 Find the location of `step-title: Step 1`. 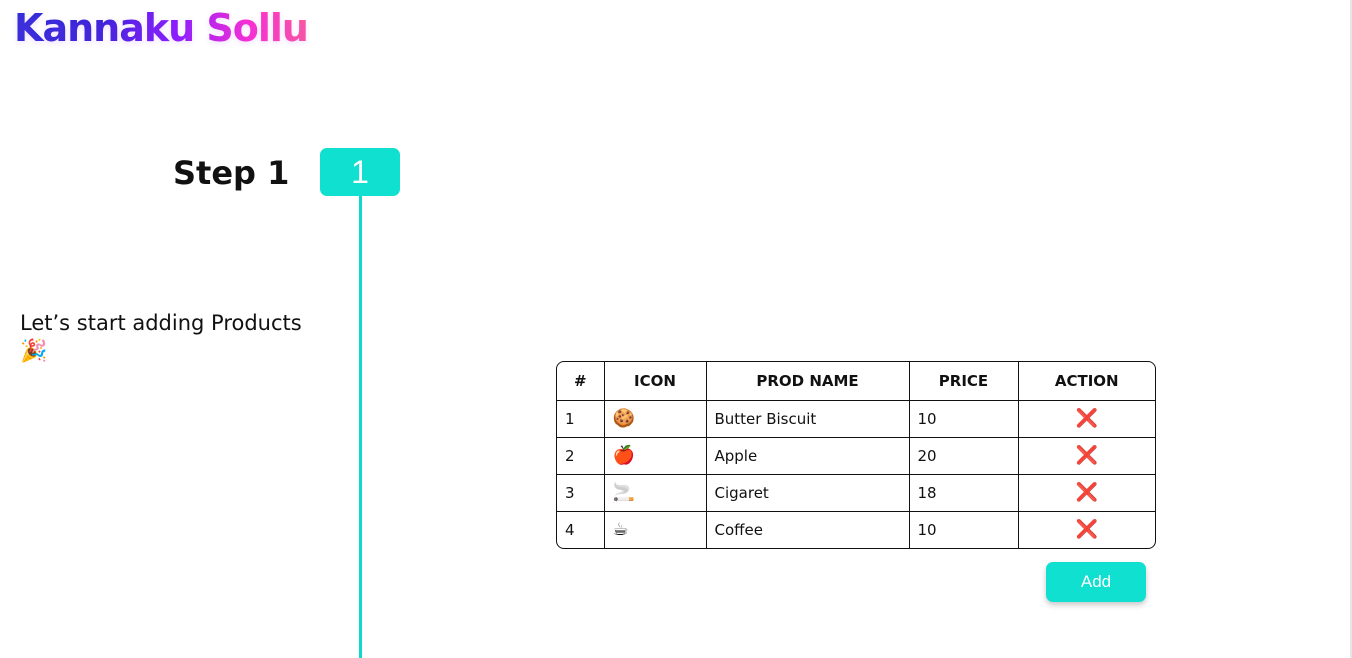

step-title: Step 1 is located at coordinates (231, 173).